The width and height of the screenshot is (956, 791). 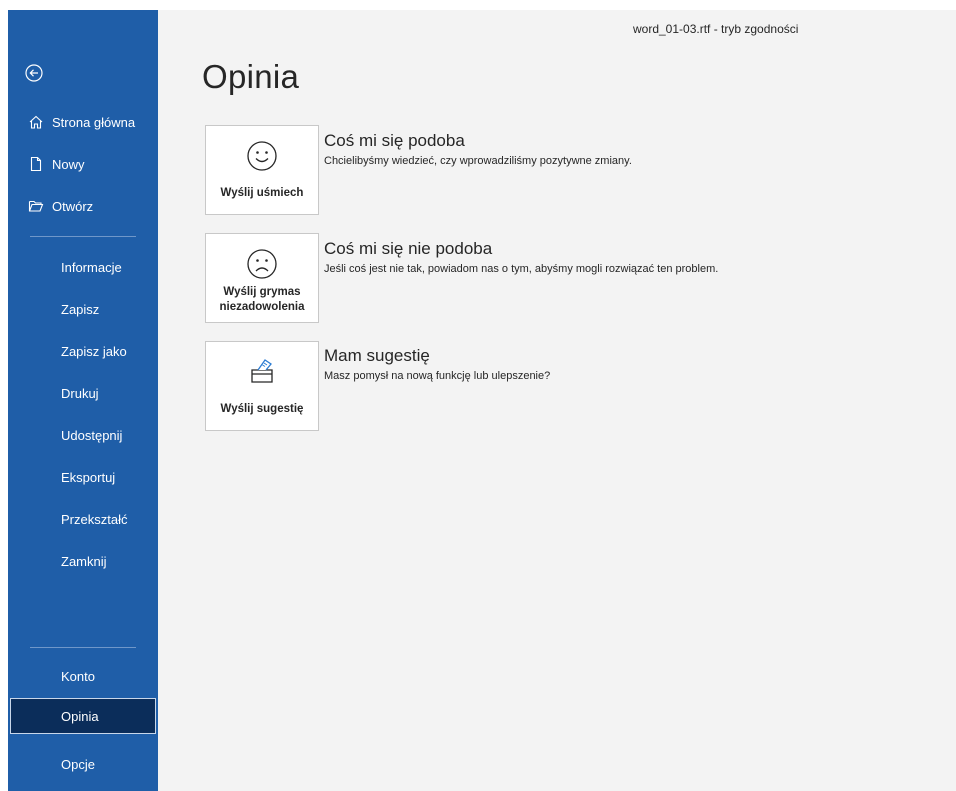 What do you see at coordinates (716, 29) in the screenshot?
I see `document-title: word_01-03.rtf - tryb zgodności` at bounding box center [716, 29].